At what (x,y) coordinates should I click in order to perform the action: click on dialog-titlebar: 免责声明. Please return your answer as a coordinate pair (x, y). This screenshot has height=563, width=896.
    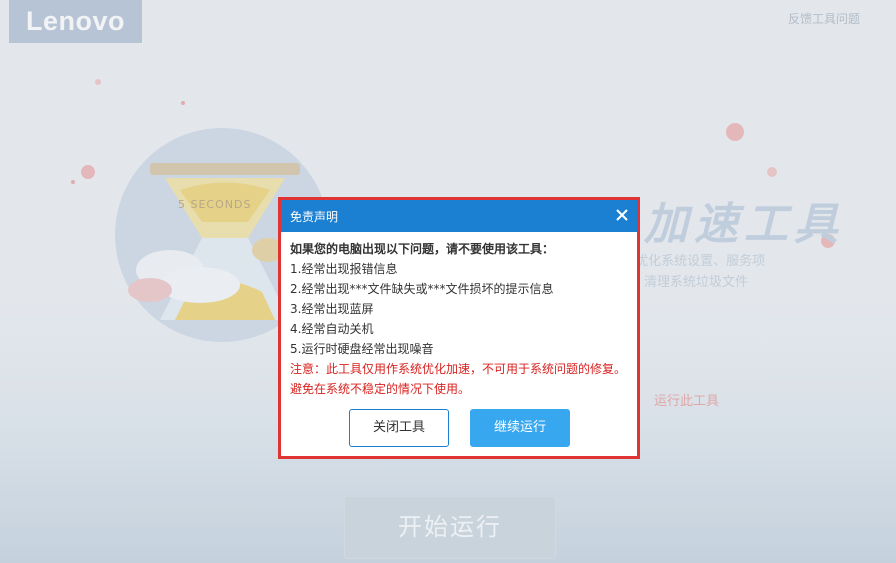
    Looking at the image, I should click on (459, 216).